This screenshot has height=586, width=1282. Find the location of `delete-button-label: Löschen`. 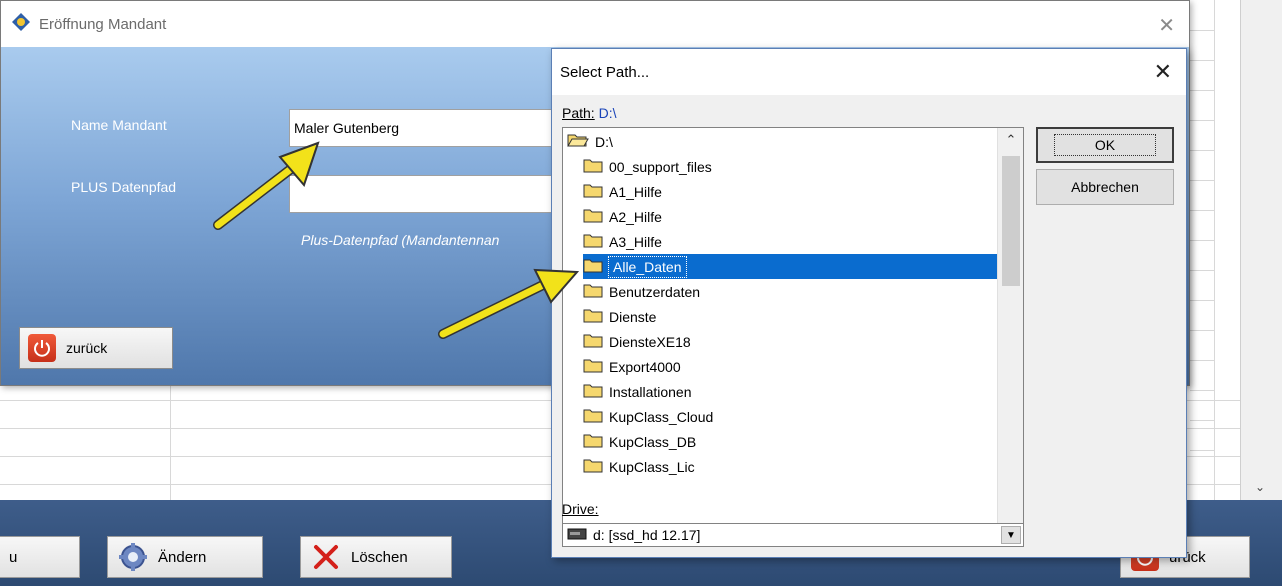

delete-button-label: Löschen is located at coordinates (379, 557).